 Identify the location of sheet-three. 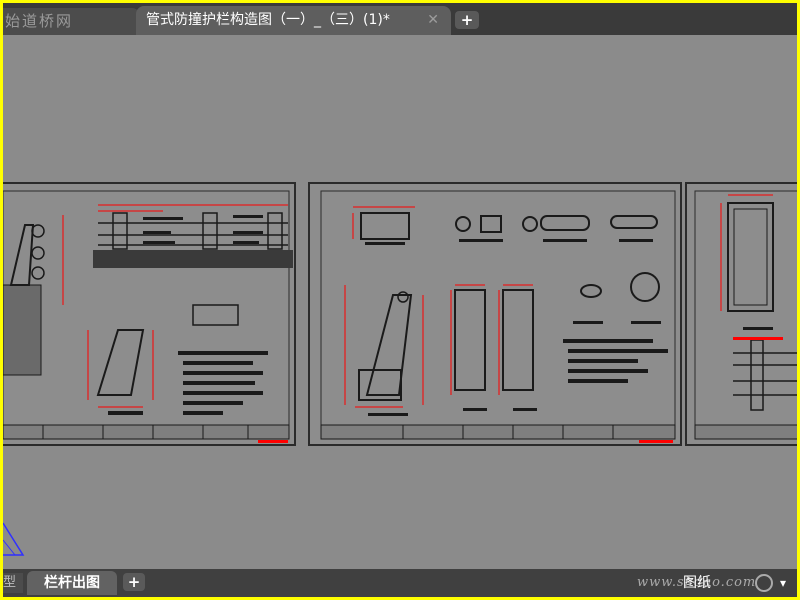
(741, 314).